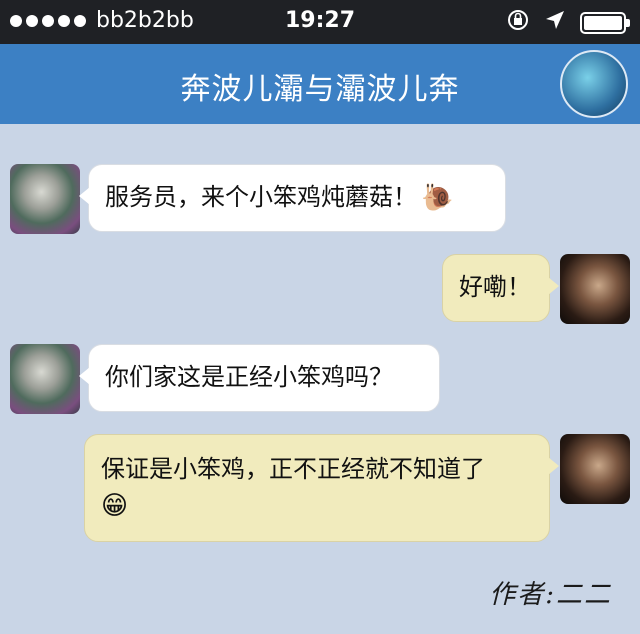  Describe the element at coordinates (261, 197) in the screenshot. I see `message-text: 服务员，来个小笨鸡炖蘑菇！` at that location.